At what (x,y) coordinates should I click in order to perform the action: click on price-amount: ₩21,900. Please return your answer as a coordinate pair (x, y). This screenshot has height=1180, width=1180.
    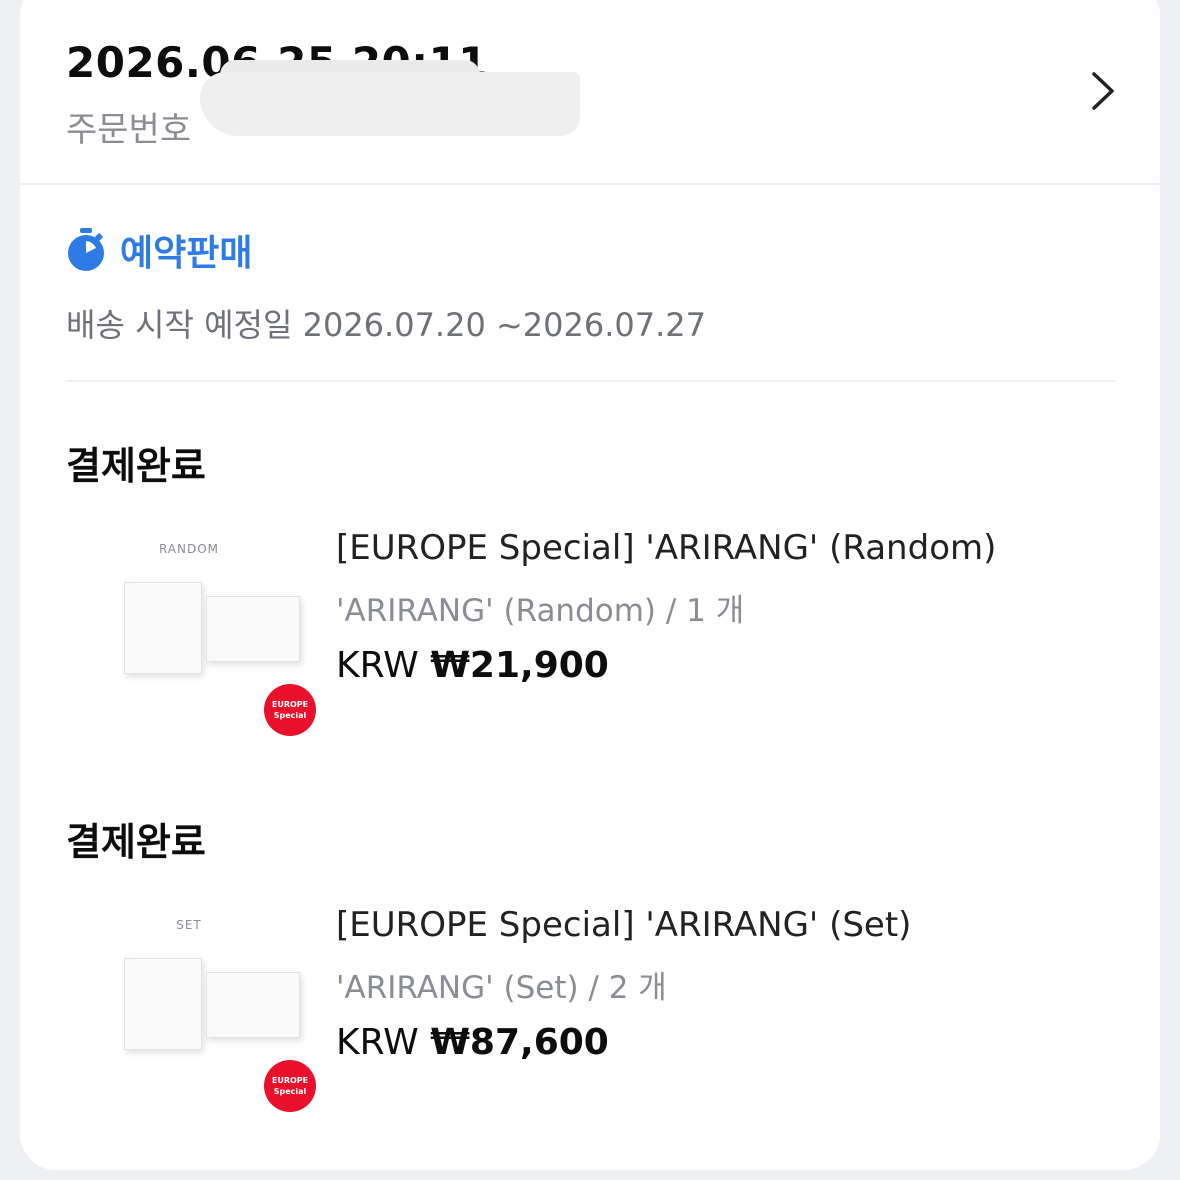
    Looking at the image, I should click on (519, 665).